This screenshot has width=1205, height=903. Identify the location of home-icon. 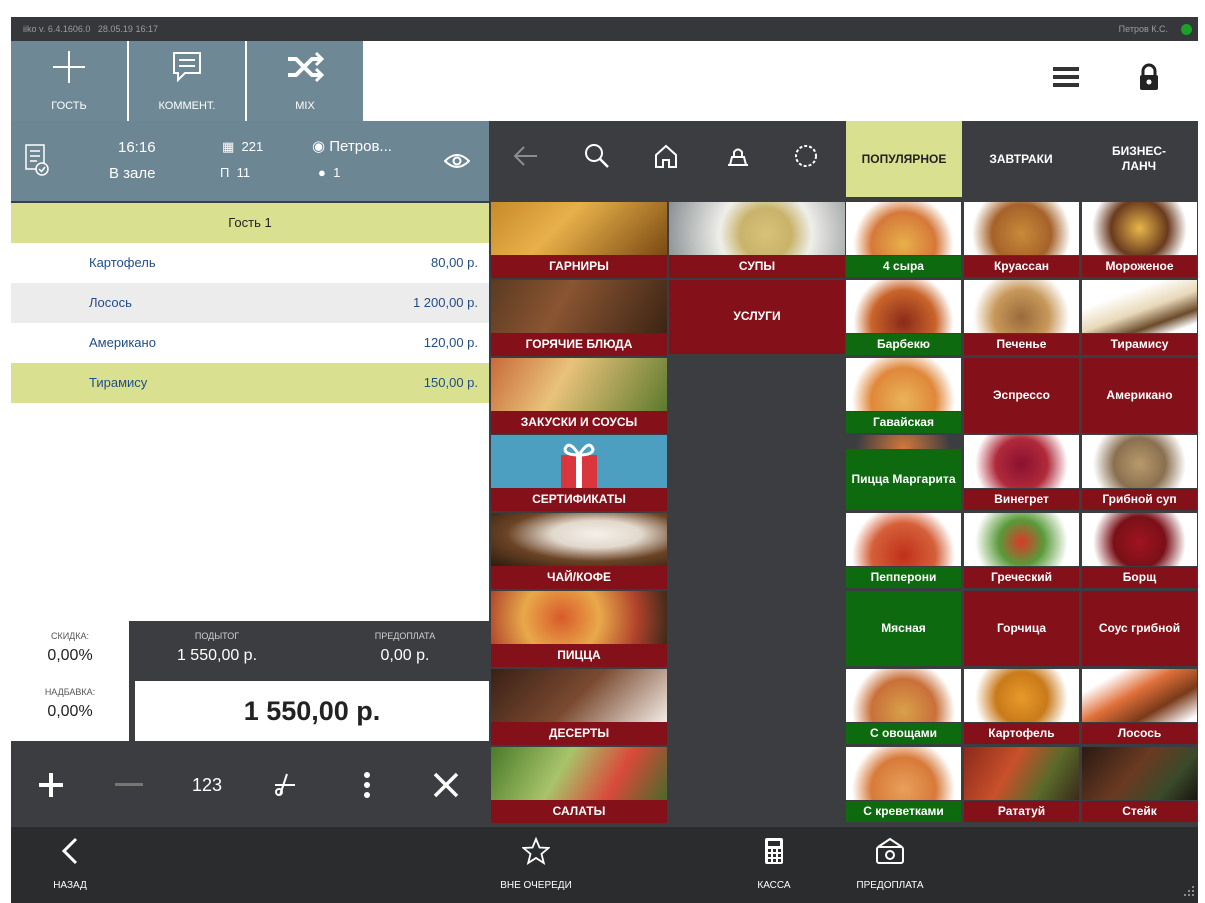
(666, 156).